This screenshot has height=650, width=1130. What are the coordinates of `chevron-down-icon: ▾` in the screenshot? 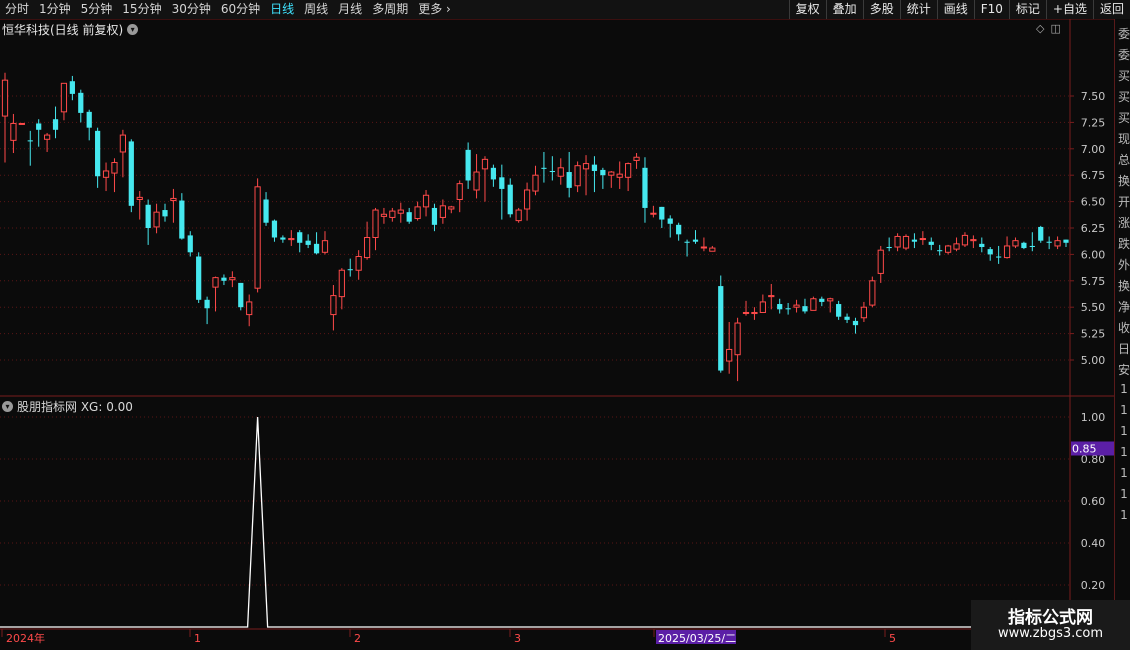 It's located at (7, 406).